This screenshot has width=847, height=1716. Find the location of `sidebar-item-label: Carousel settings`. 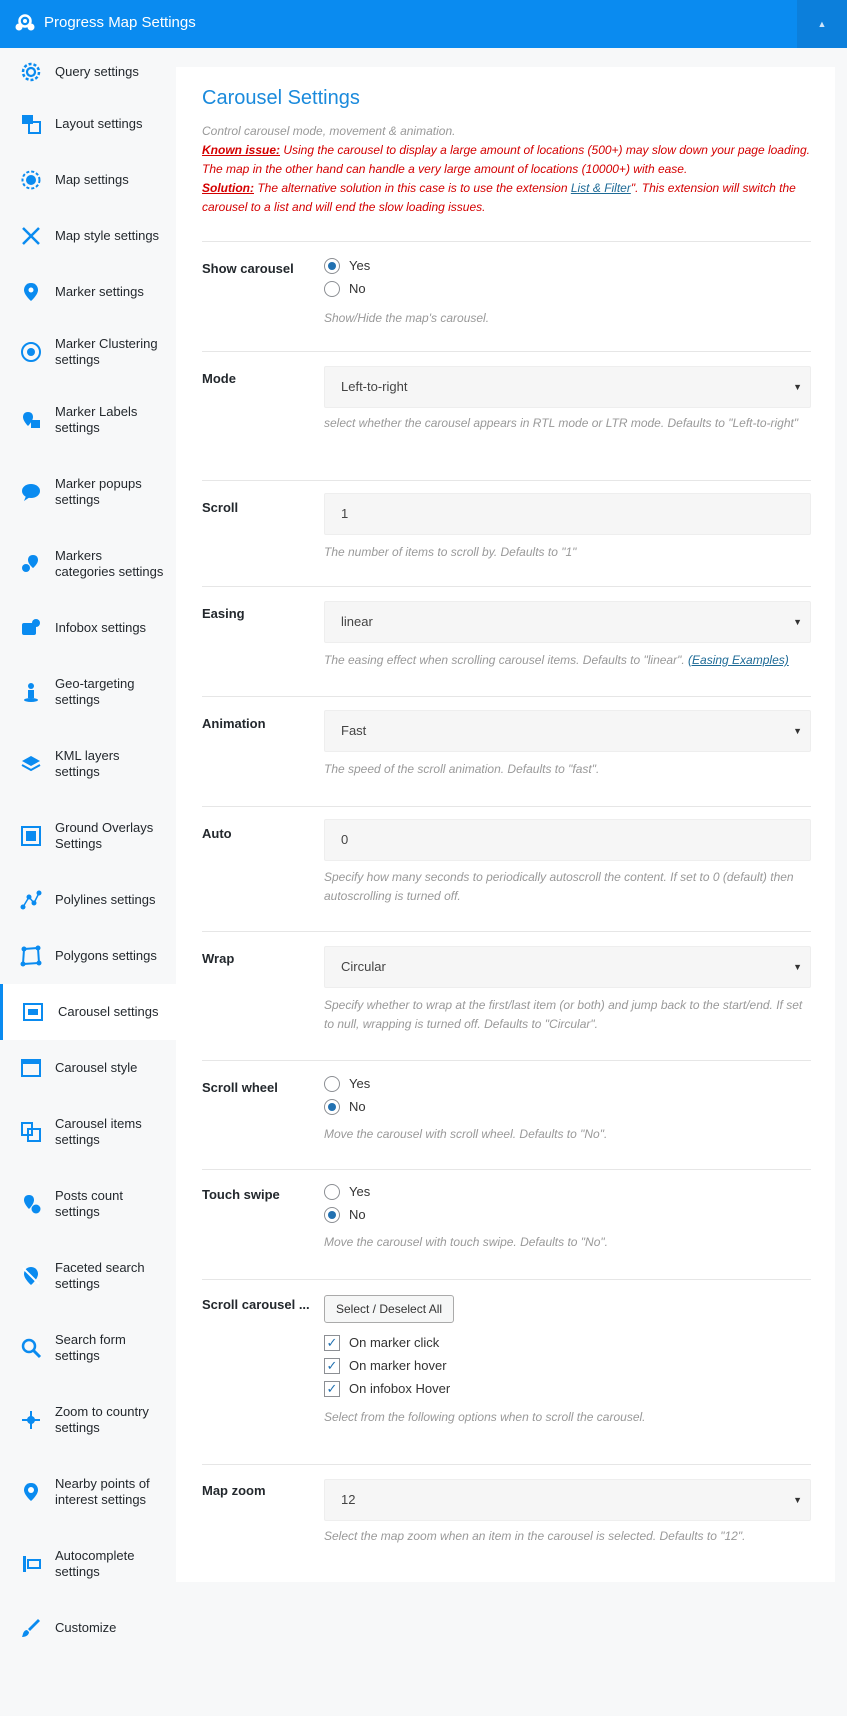

sidebar-item-label: Carousel settings is located at coordinates (108, 1011).